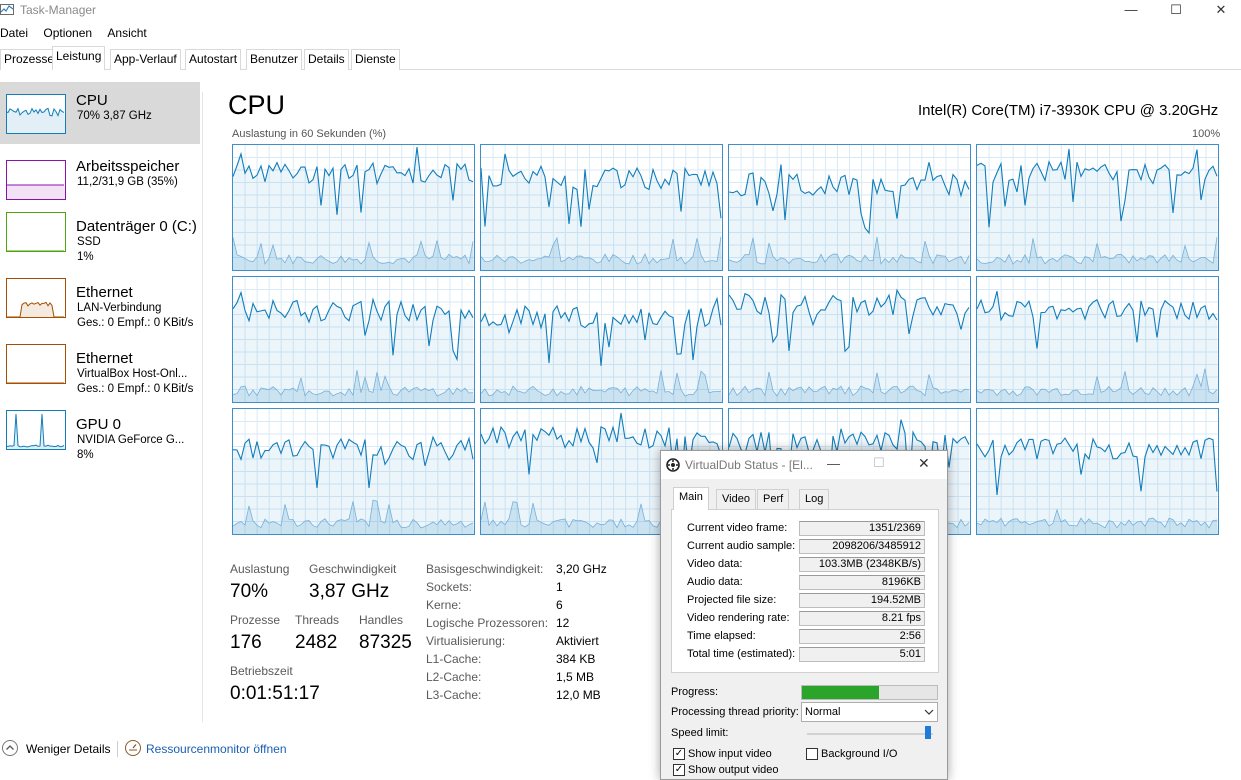  Describe the element at coordinates (578, 695) in the screenshot. I see `detail-value: 12,0 MB` at that location.